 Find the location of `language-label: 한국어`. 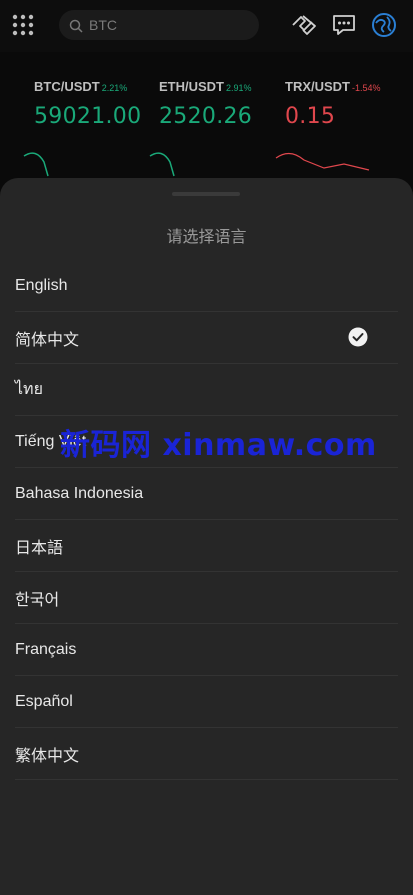

language-label: 한국어 is located at coordinates (37, 600).